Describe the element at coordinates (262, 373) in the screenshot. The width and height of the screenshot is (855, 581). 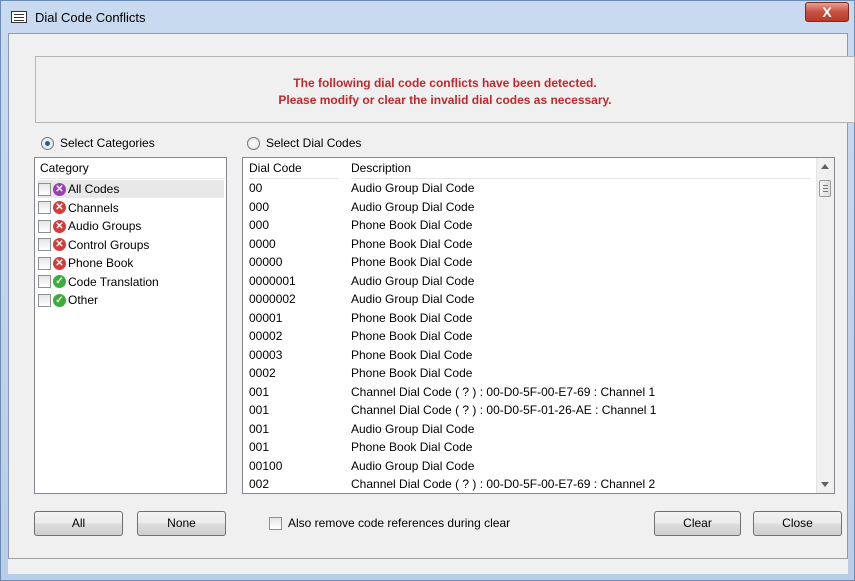
I see `dial-code-cell: 0002` at that location.